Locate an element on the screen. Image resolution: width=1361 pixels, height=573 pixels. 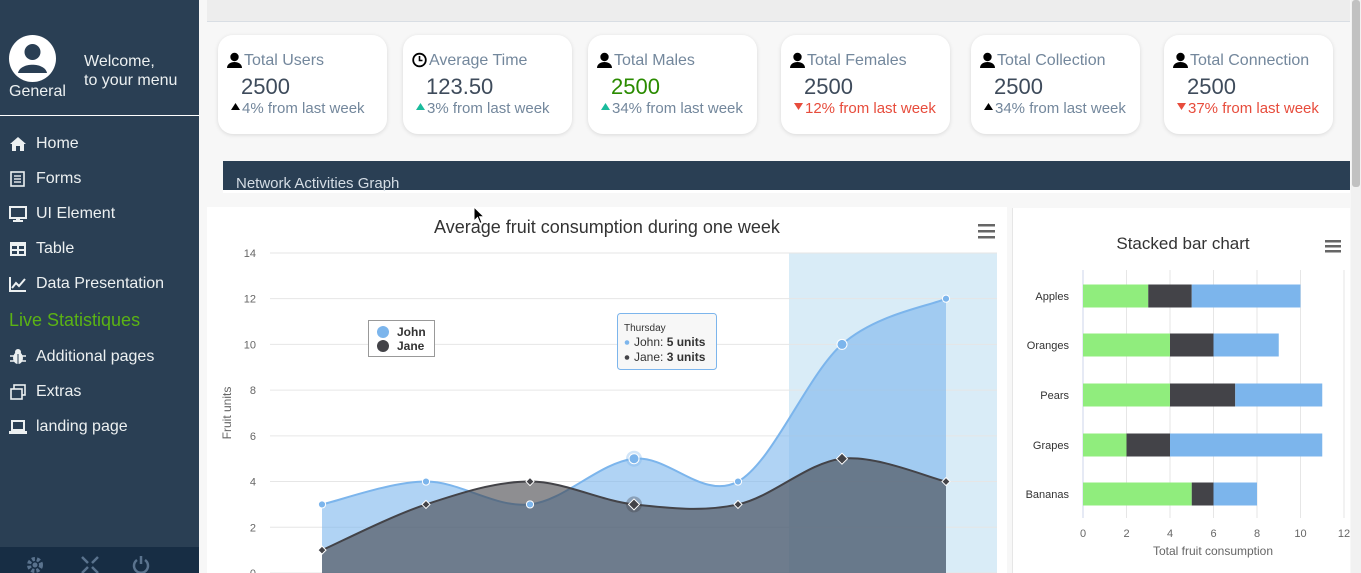
avatar-icon is located at coordinates (32, 58).